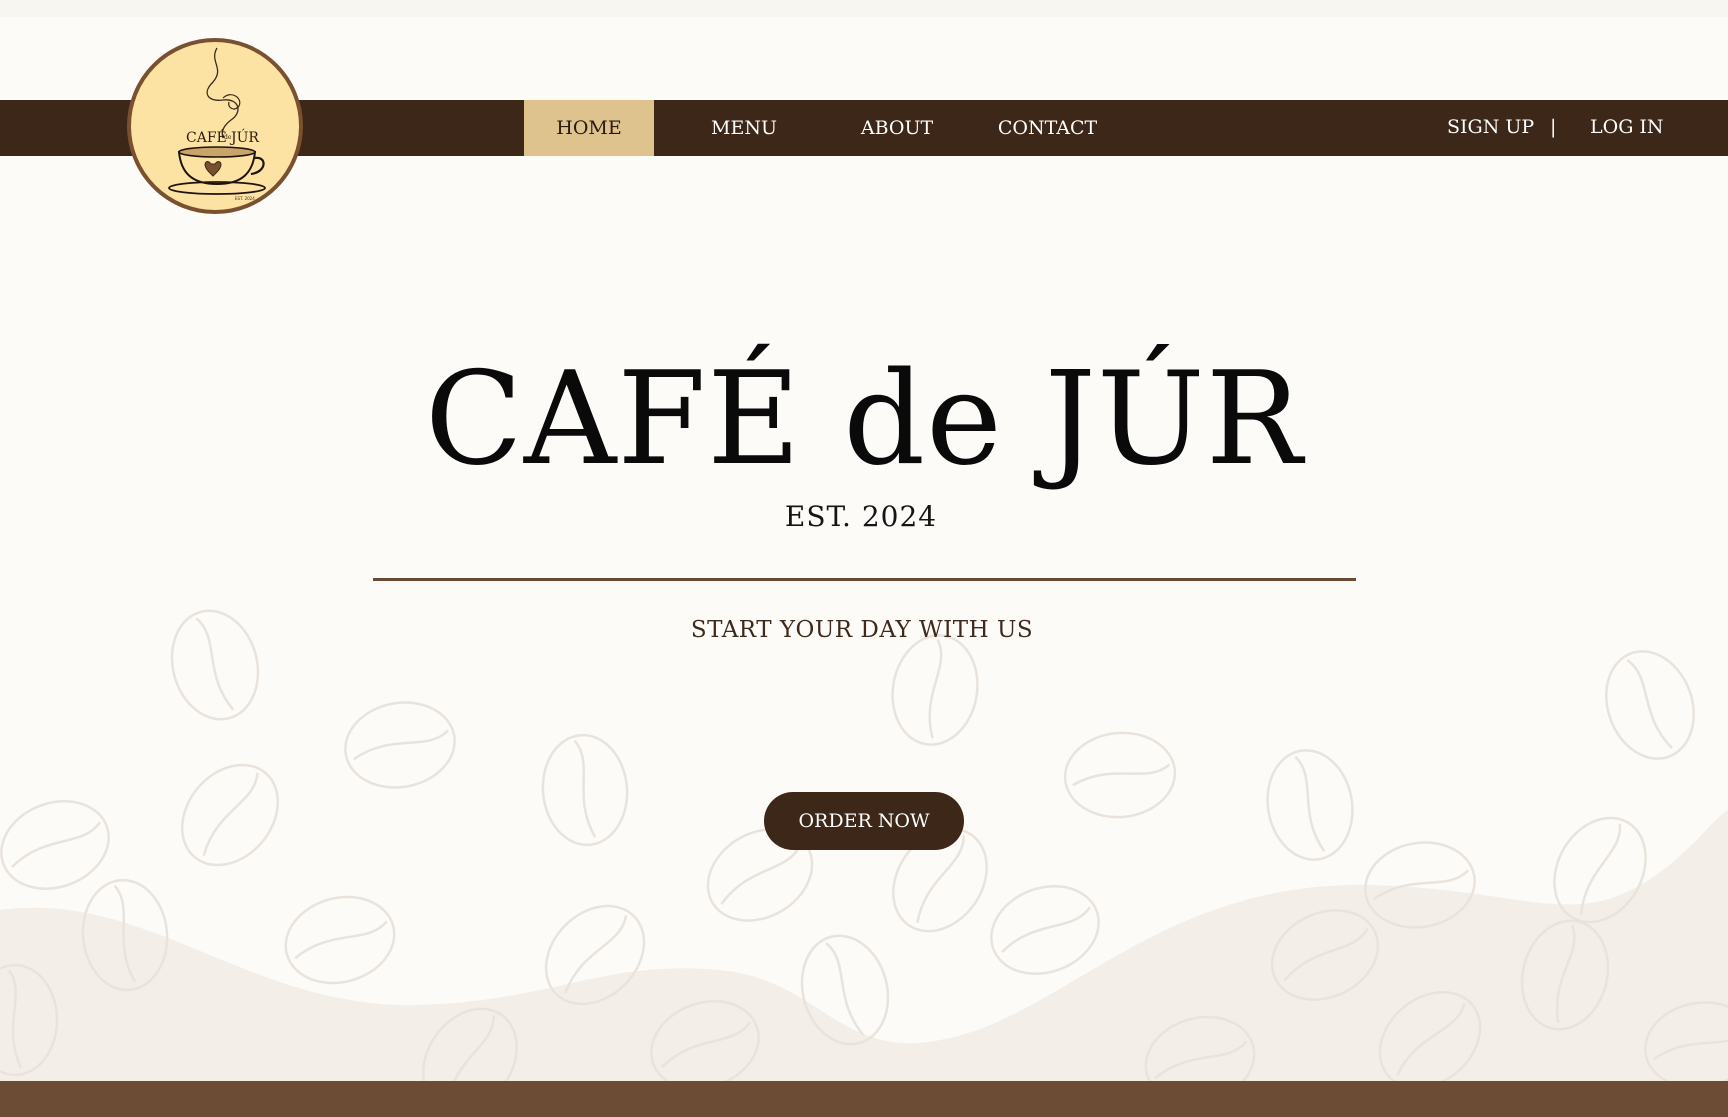 Image resolution: width=1728 pixels, height=1117 pixels. What do you see at coordinates (864, 821) in the screenshot?
I see `order-now-button: ORDER NOW` at bounding box center [864, 821].